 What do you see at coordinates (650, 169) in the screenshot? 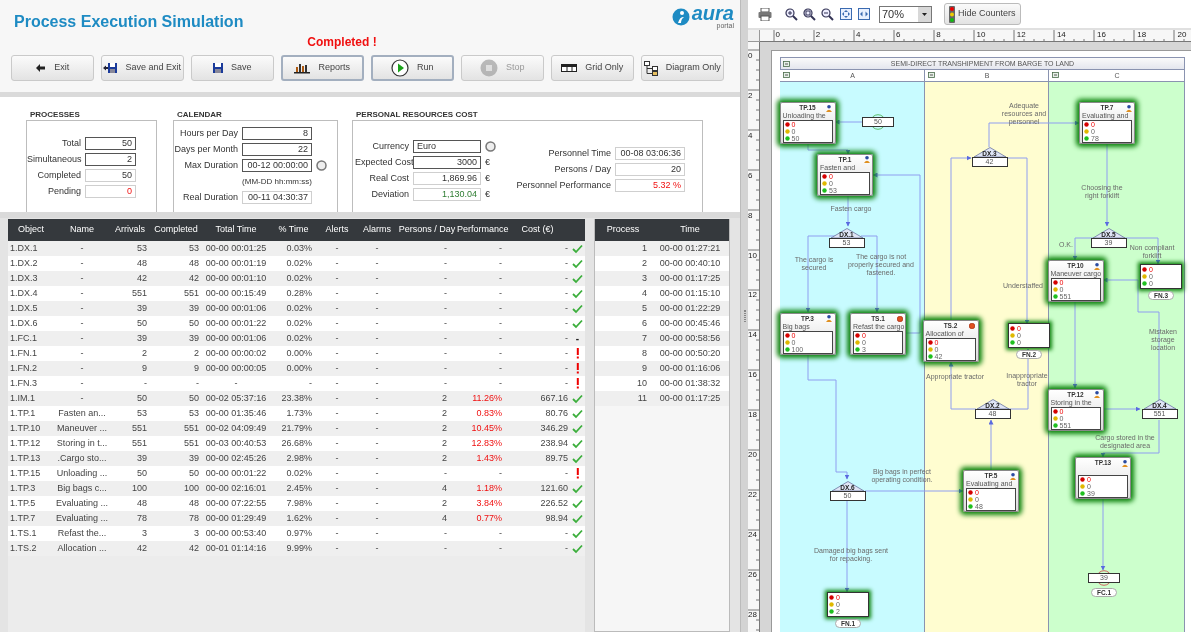
I see `input-field: 20` at bounding box center [650, 169].